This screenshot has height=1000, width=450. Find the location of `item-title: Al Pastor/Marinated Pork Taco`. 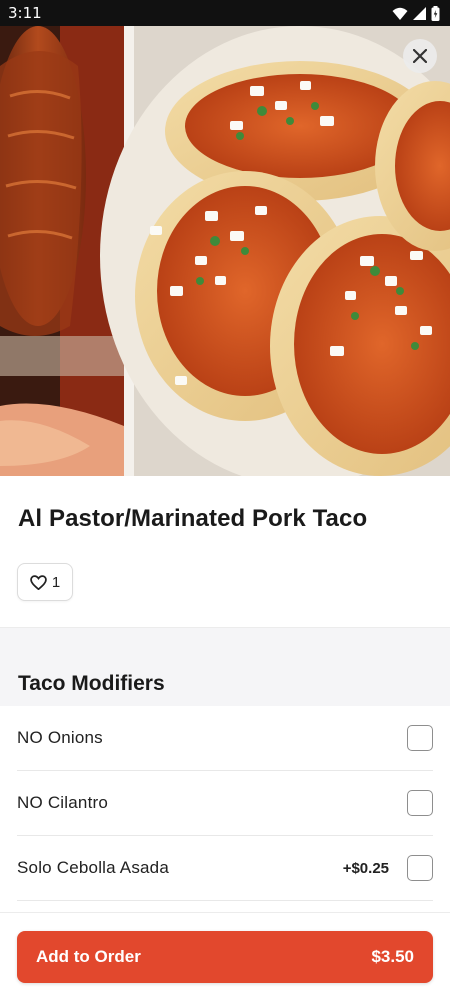

item-title: Al Pastor/Marinated Pork Taco is located at coordinates (193, 518).